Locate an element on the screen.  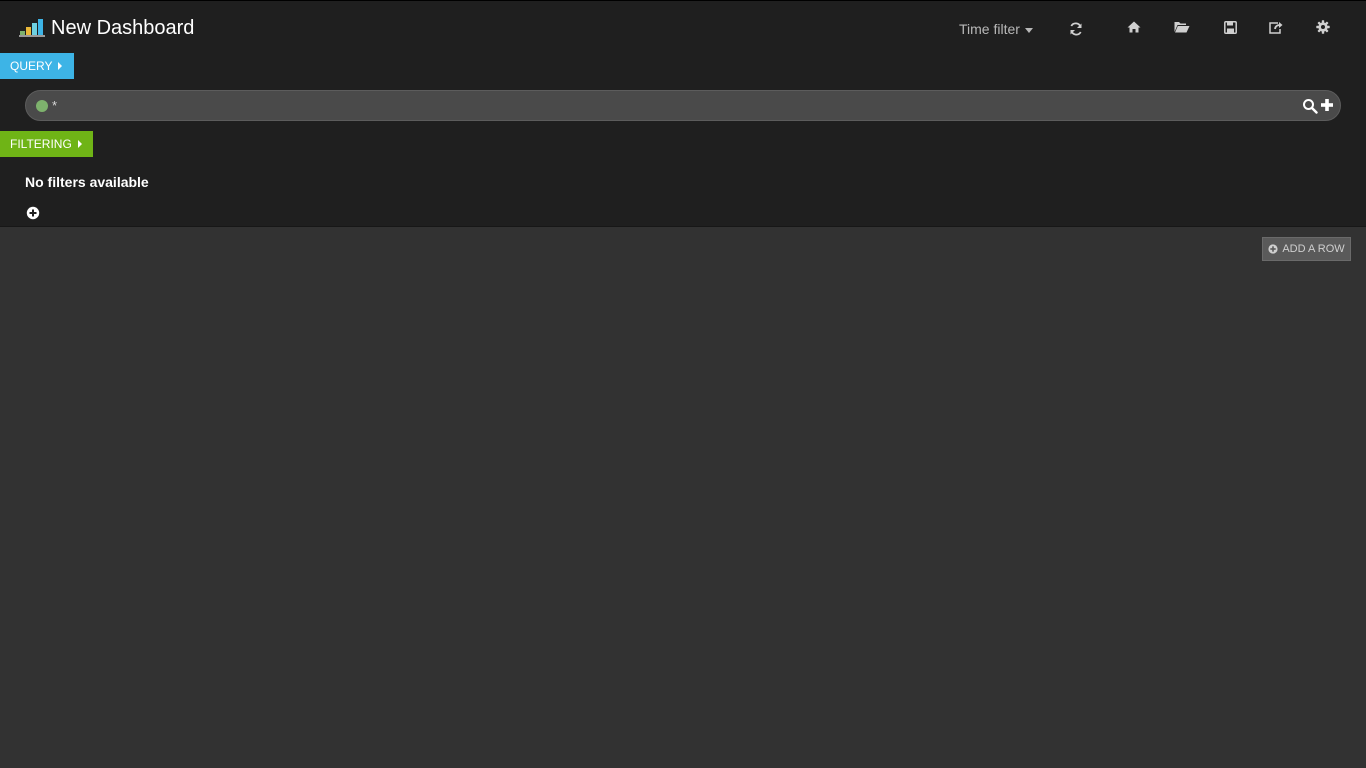
plus-icon is located at coordinates (1327, 105).